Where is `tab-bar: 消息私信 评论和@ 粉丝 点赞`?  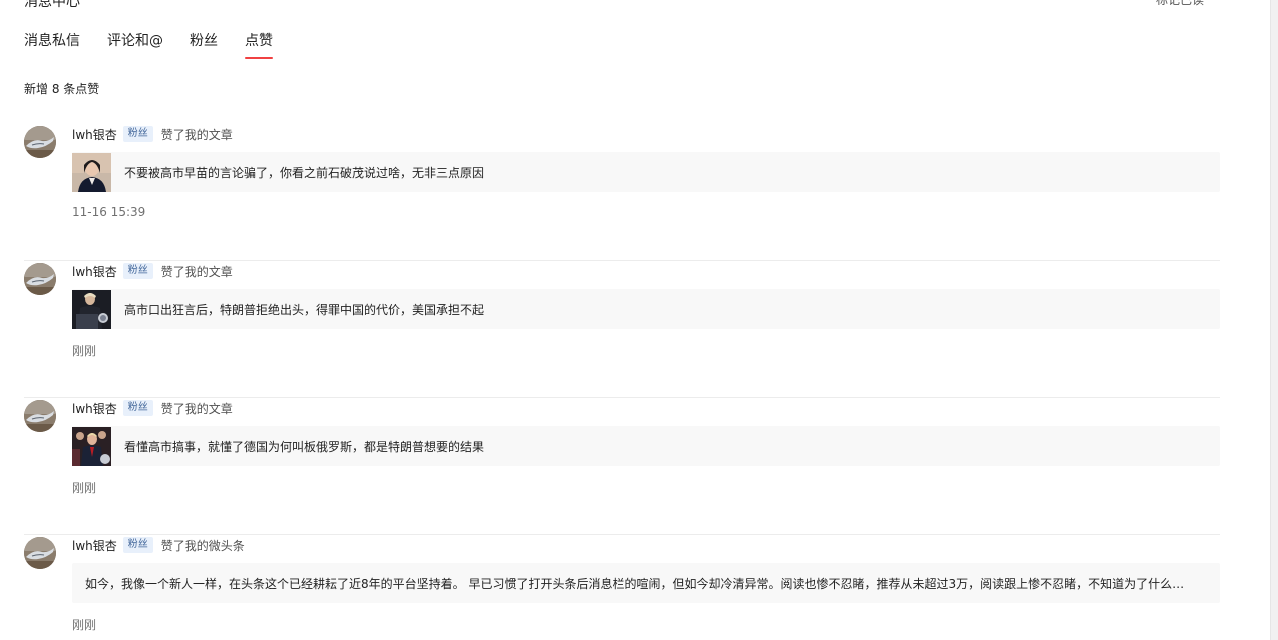 tab-bar: 消息私信 评论和@ 粉丝 点赞 is located at coordinates (162, 47).